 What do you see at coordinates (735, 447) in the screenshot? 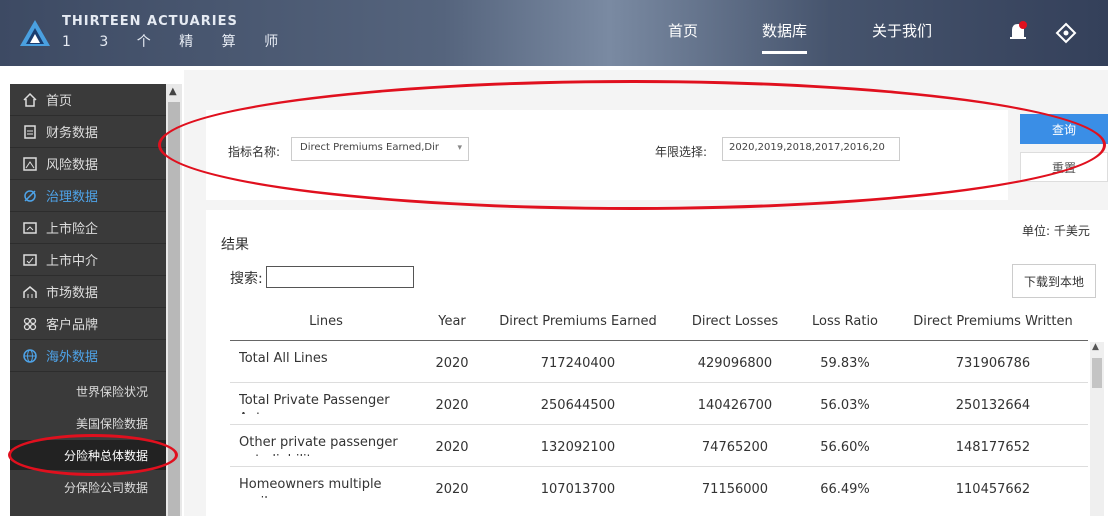
I see `table-cell-direct-losses: 74765200` at bounding box center [735, 447].